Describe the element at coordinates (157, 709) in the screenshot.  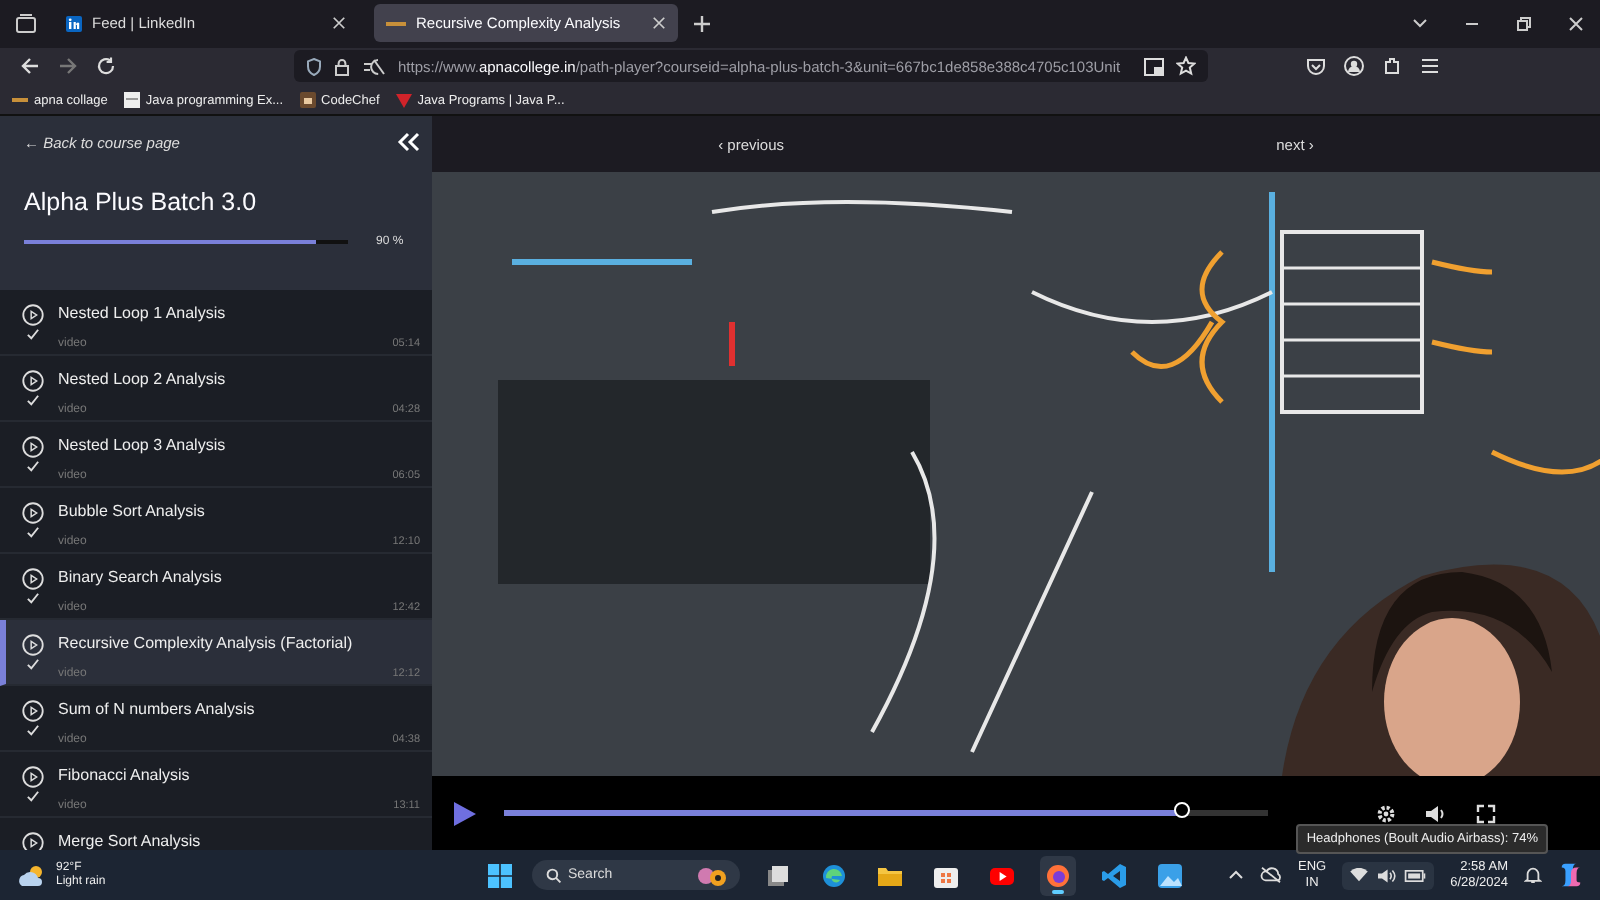
I see `lesson-title: Sum of N numbers Analysis` at that location.